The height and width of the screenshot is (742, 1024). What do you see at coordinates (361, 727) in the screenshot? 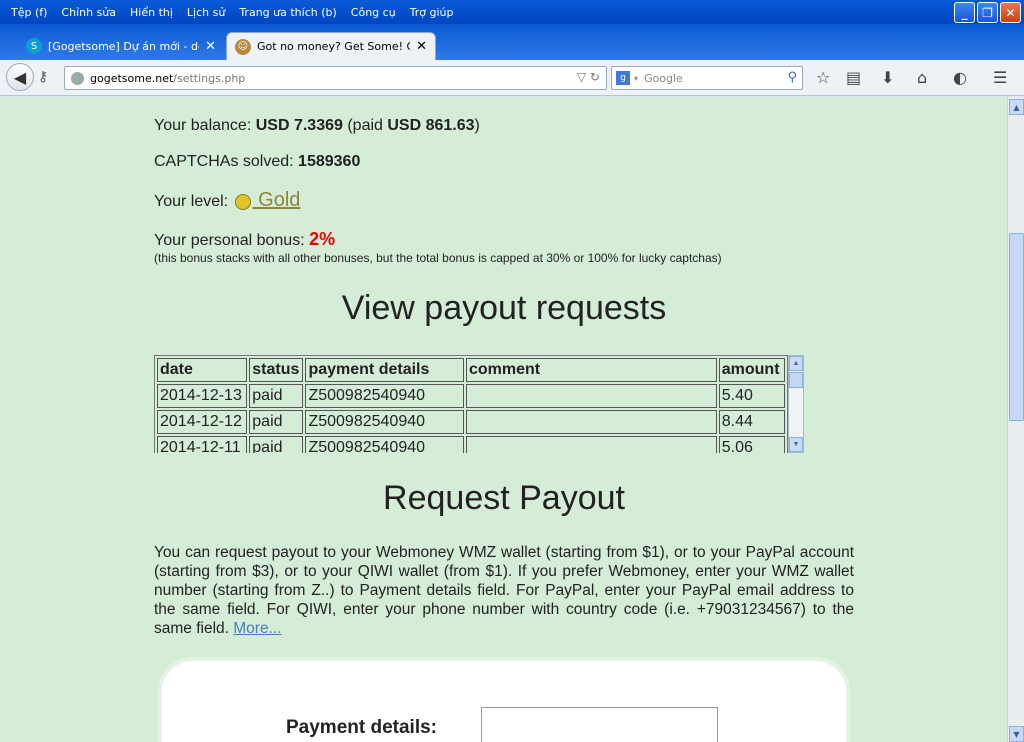
I see `payment-details-label: Payment details:` at bounding box center [361, 727].